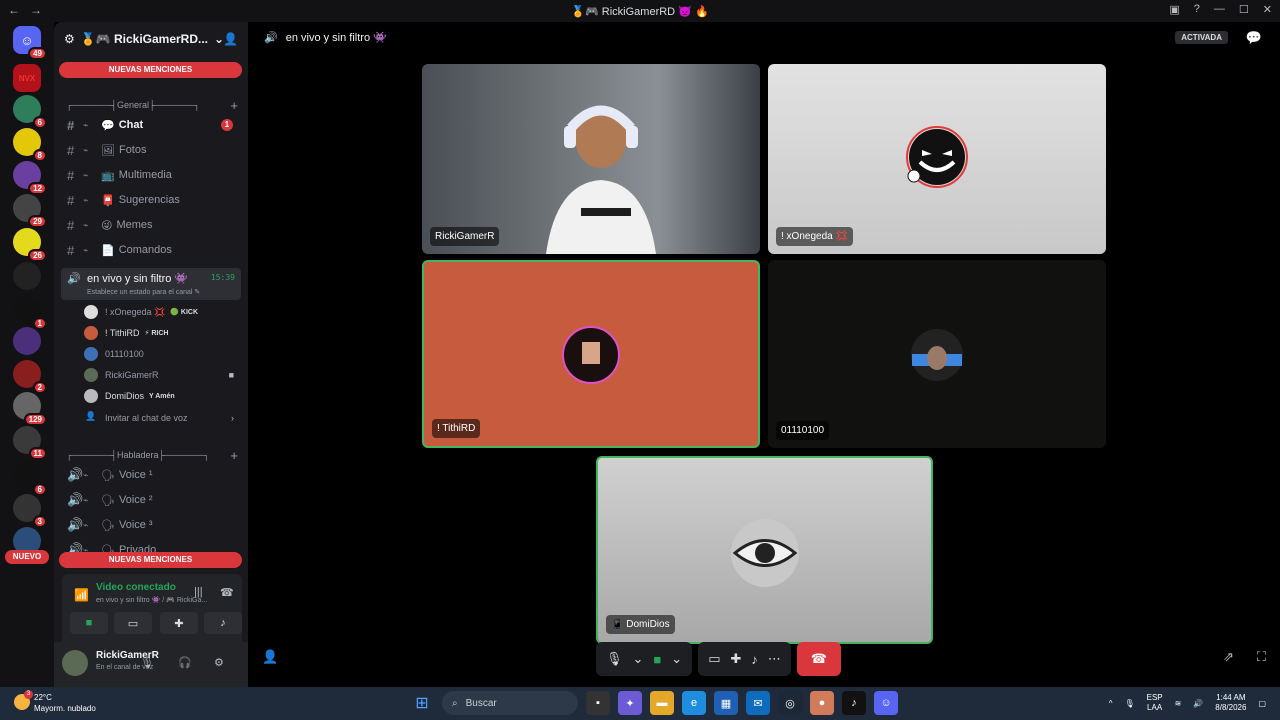  What do you see at coordinates (422, 703) in the screenshot?
I see `windows-start-icon: ⊞` at bounding box center [422, 703].